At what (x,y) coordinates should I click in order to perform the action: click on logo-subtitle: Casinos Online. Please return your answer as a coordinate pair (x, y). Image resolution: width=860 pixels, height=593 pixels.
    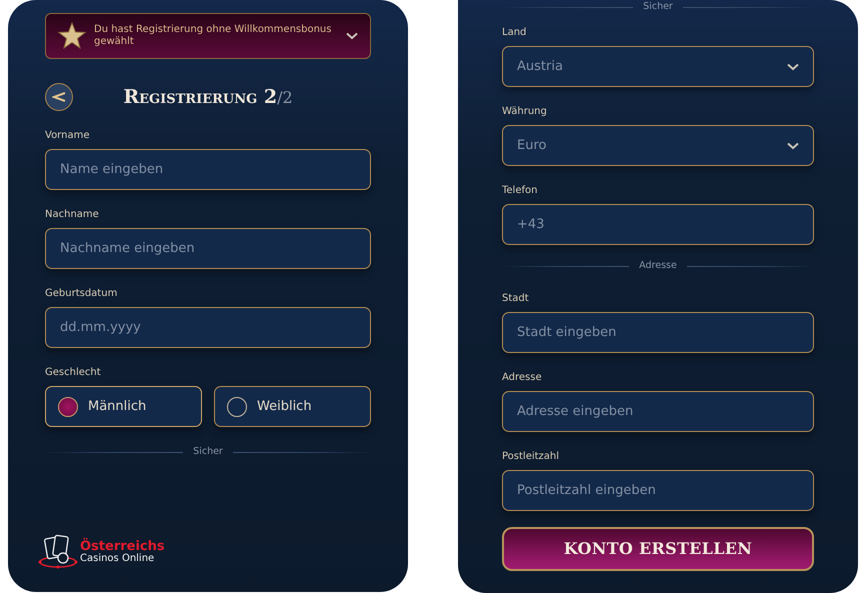
    Looking at the image, I should click on (118, 558).